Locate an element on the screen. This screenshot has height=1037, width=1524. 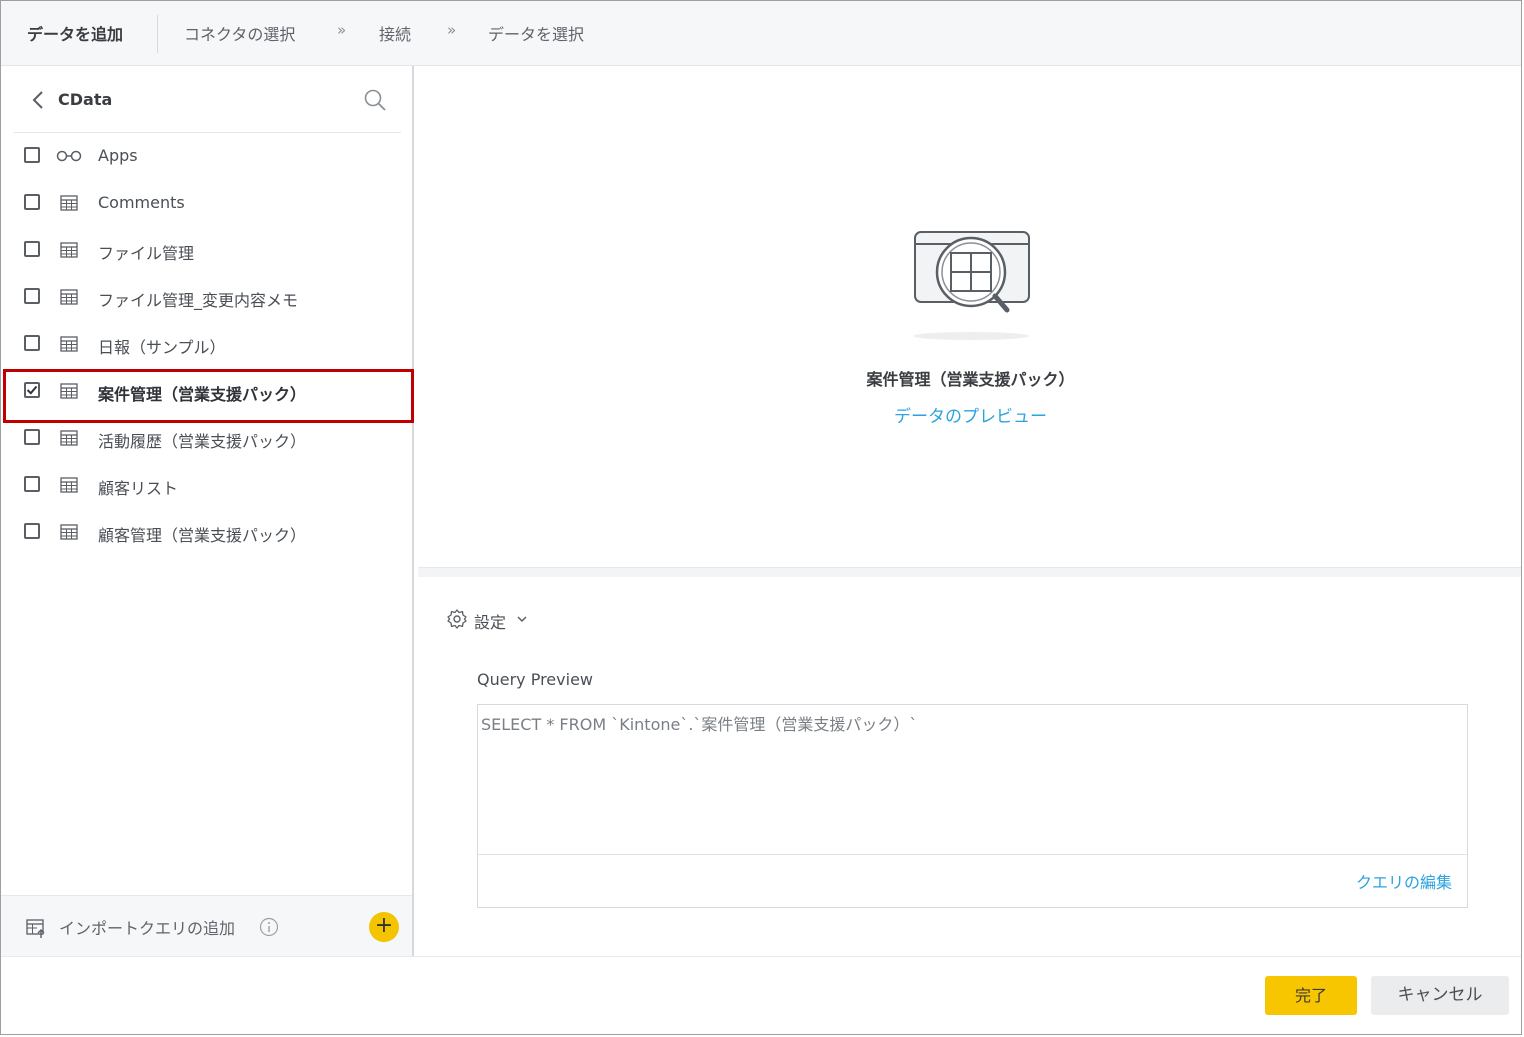
connection-name: CData is located at coordinates (85, 99).